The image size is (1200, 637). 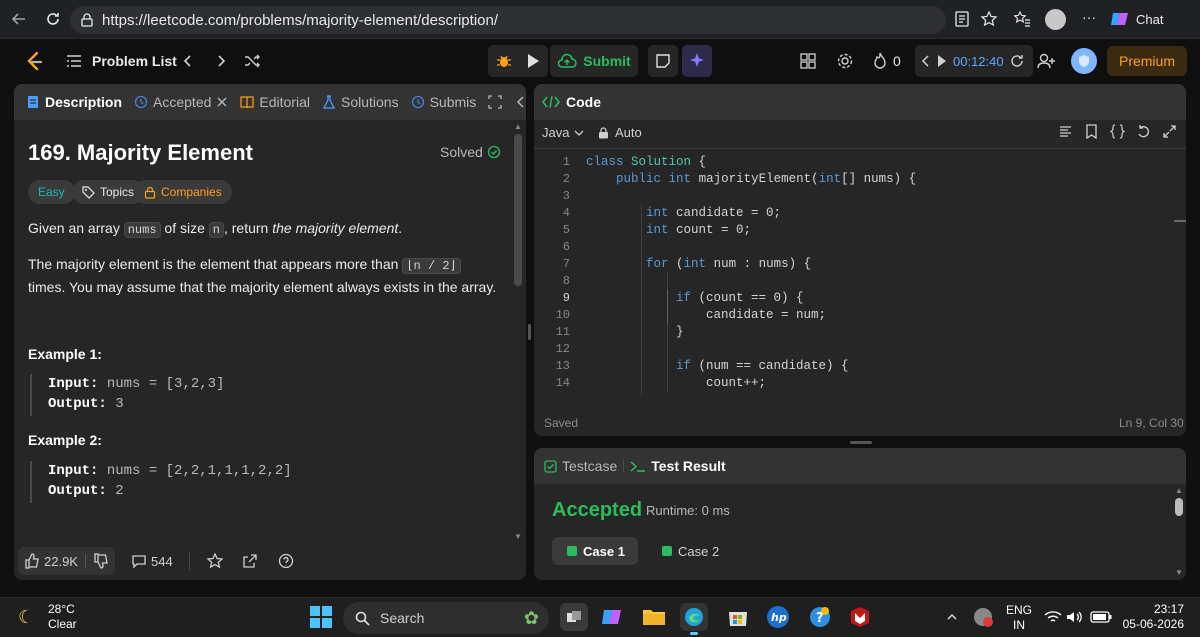 What do you see at coordinates (860, 617) in the screenshot?
I see `mcafee-icon` at bounding box center [860, 617].